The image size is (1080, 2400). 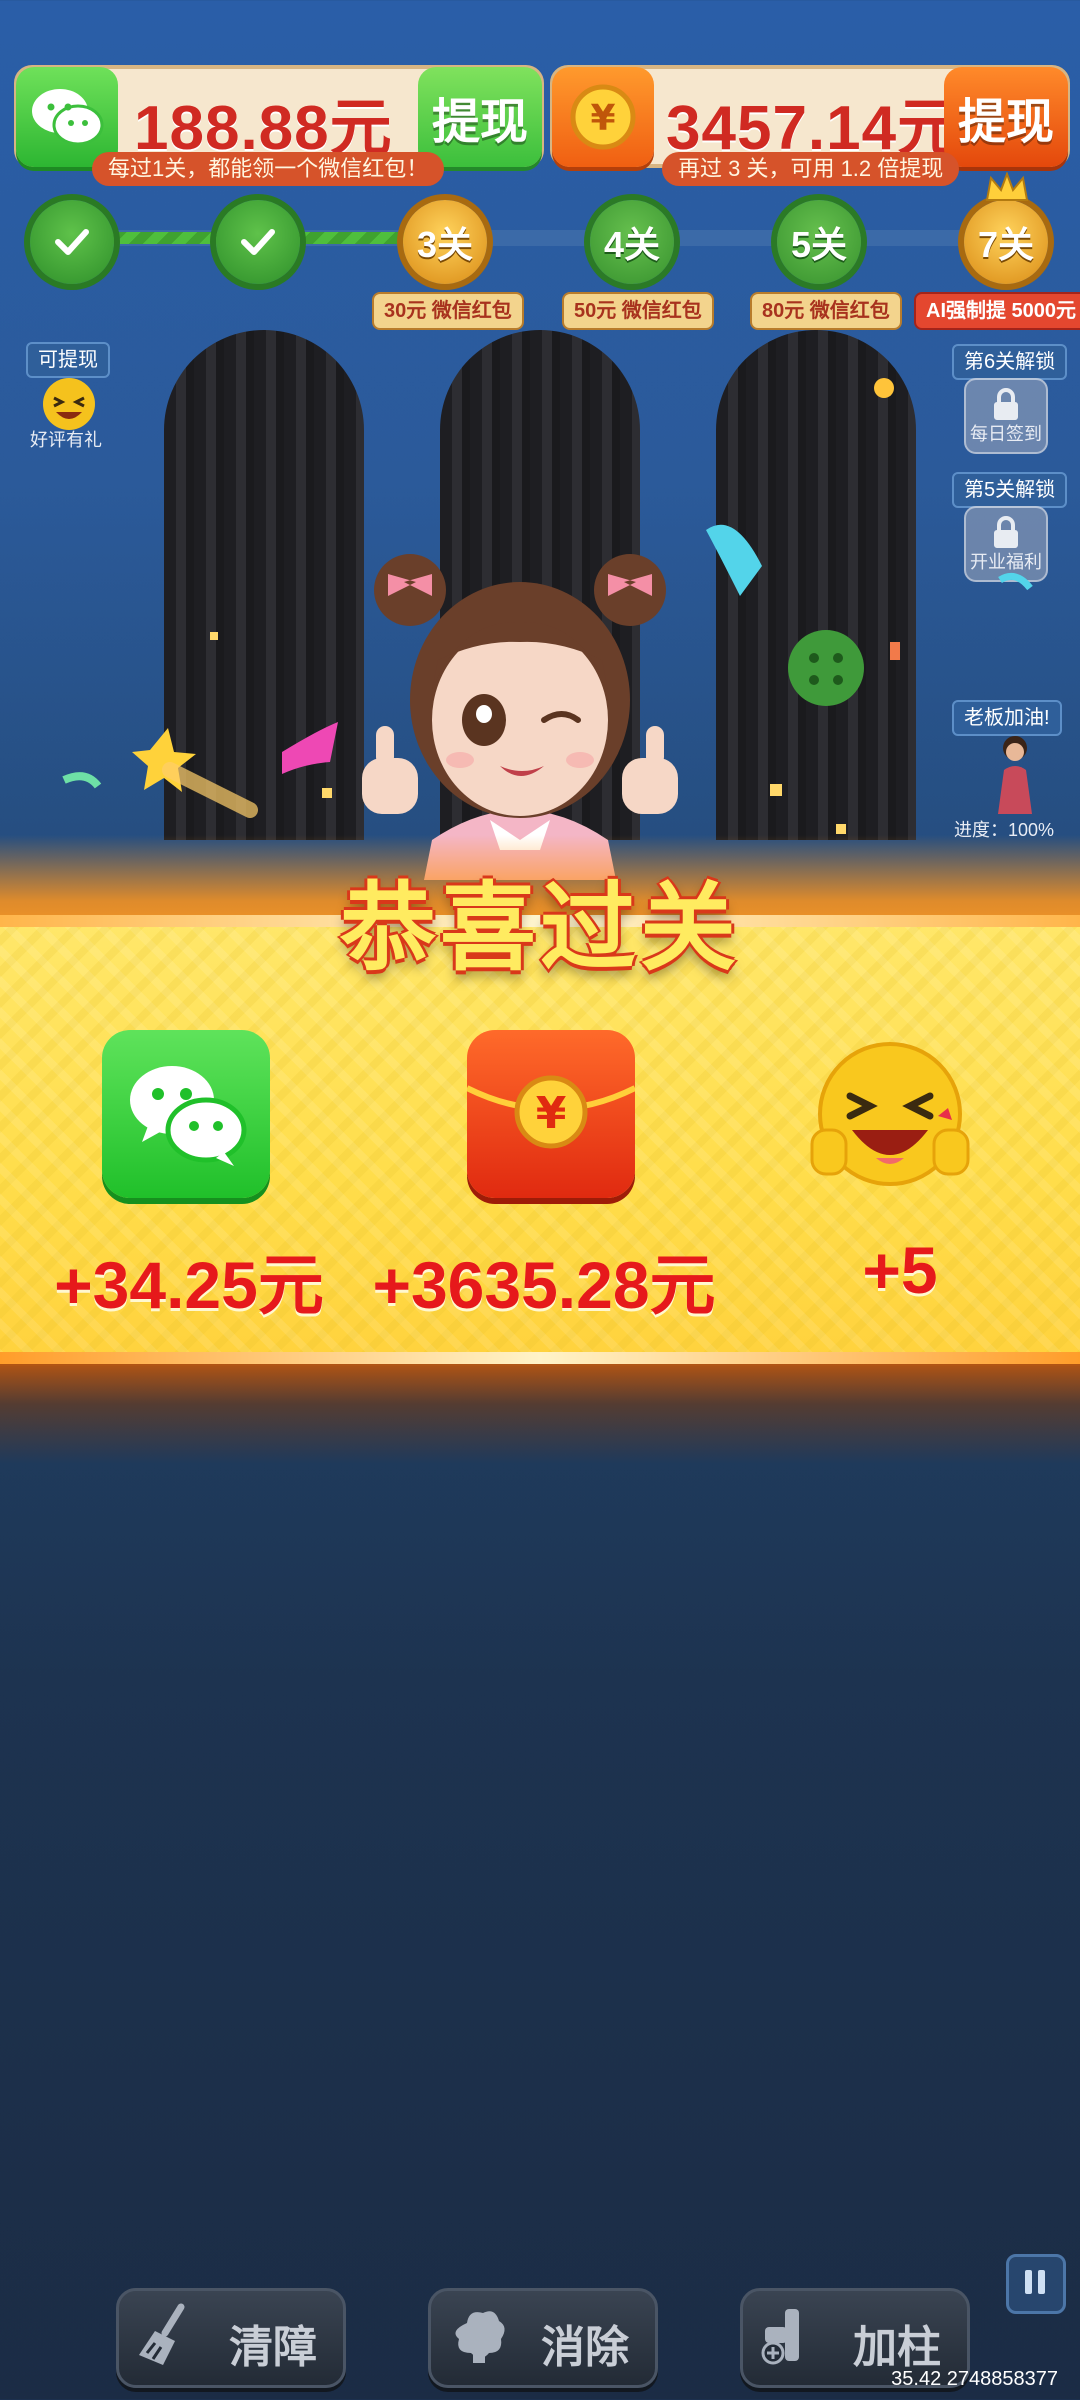 What do you see at coordinates (585, 2347) in the screenshot?
I see `eliminate-label: 消除` at bounding box center [585, 2347].